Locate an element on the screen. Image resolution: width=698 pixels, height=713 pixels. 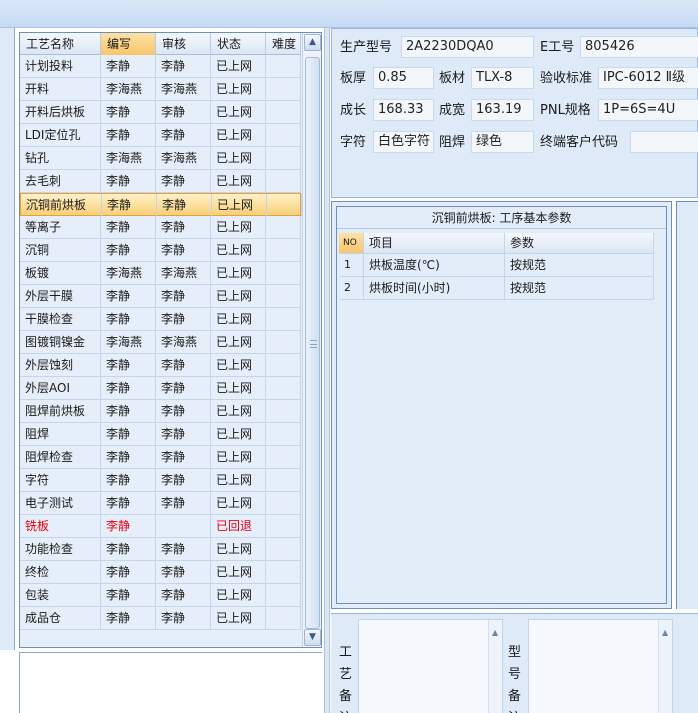
lower-left-pane is located at coordinates (170, 682).